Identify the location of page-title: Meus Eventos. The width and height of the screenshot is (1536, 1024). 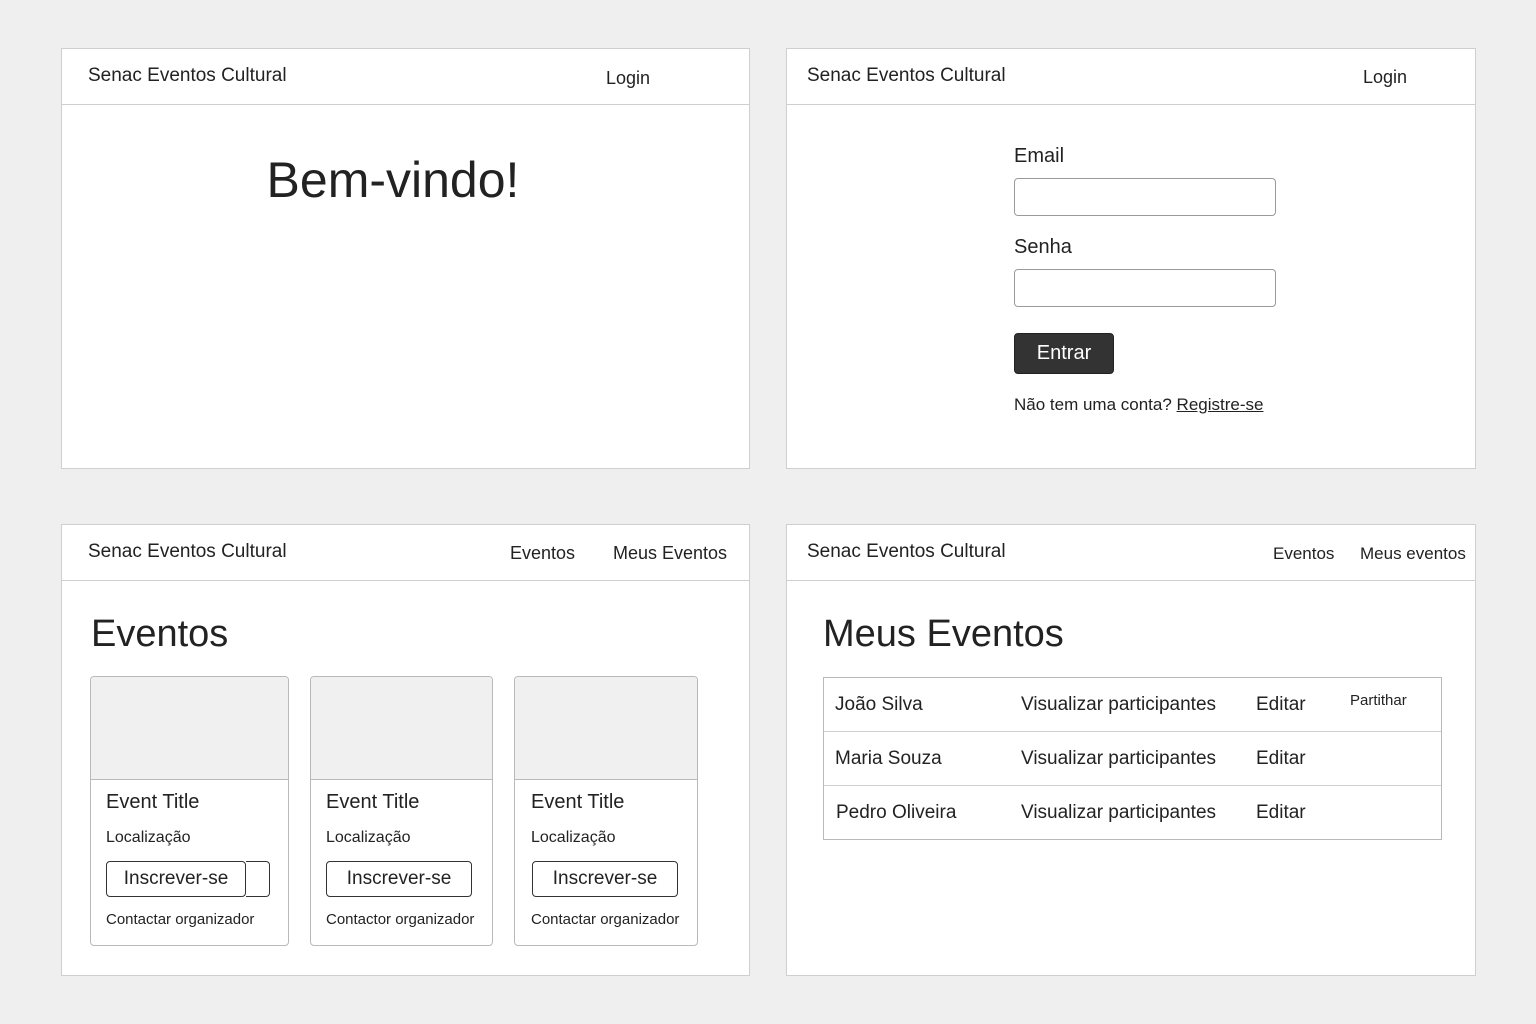
(943, 634).